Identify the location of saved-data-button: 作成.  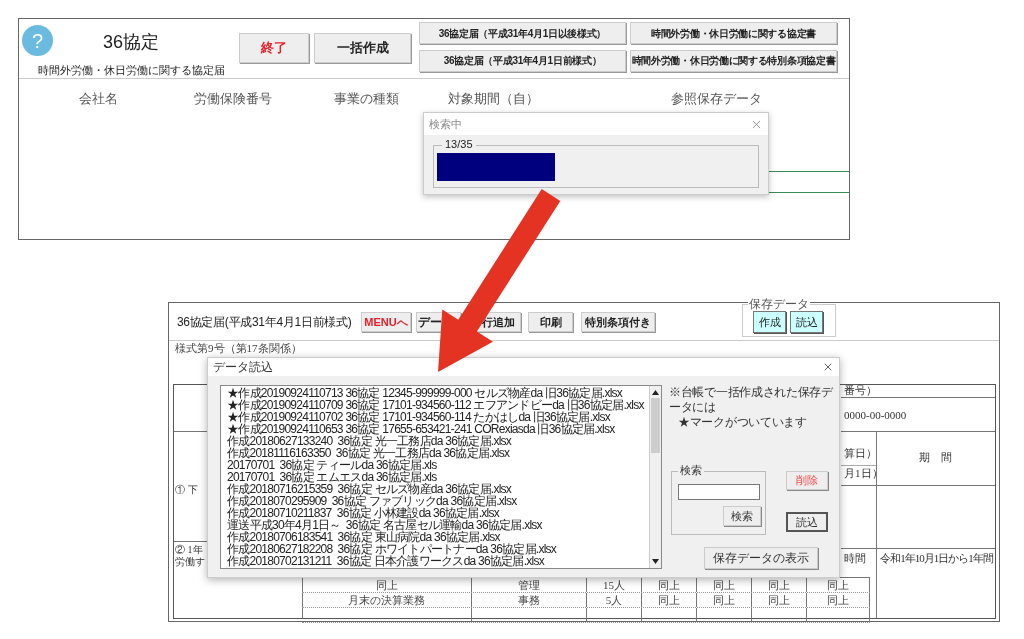
(769, 322).